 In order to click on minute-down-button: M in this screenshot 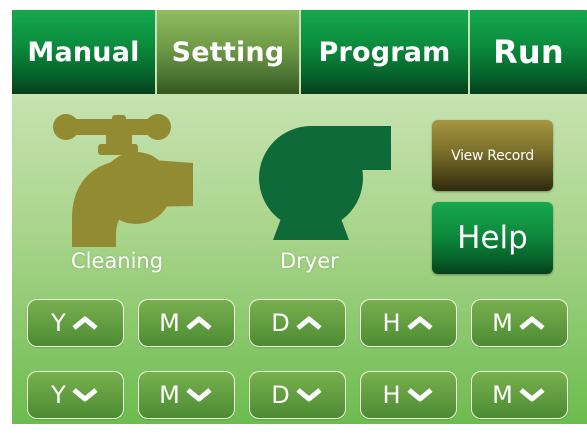, I will do `click(519, 395)`.